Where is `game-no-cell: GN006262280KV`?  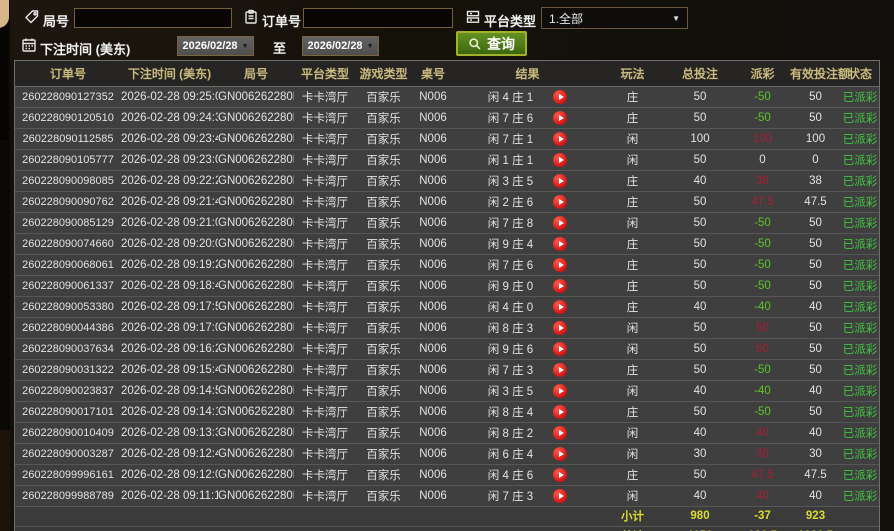 game-no-cell: GN006262280KV is located at coordinates (256, 433).